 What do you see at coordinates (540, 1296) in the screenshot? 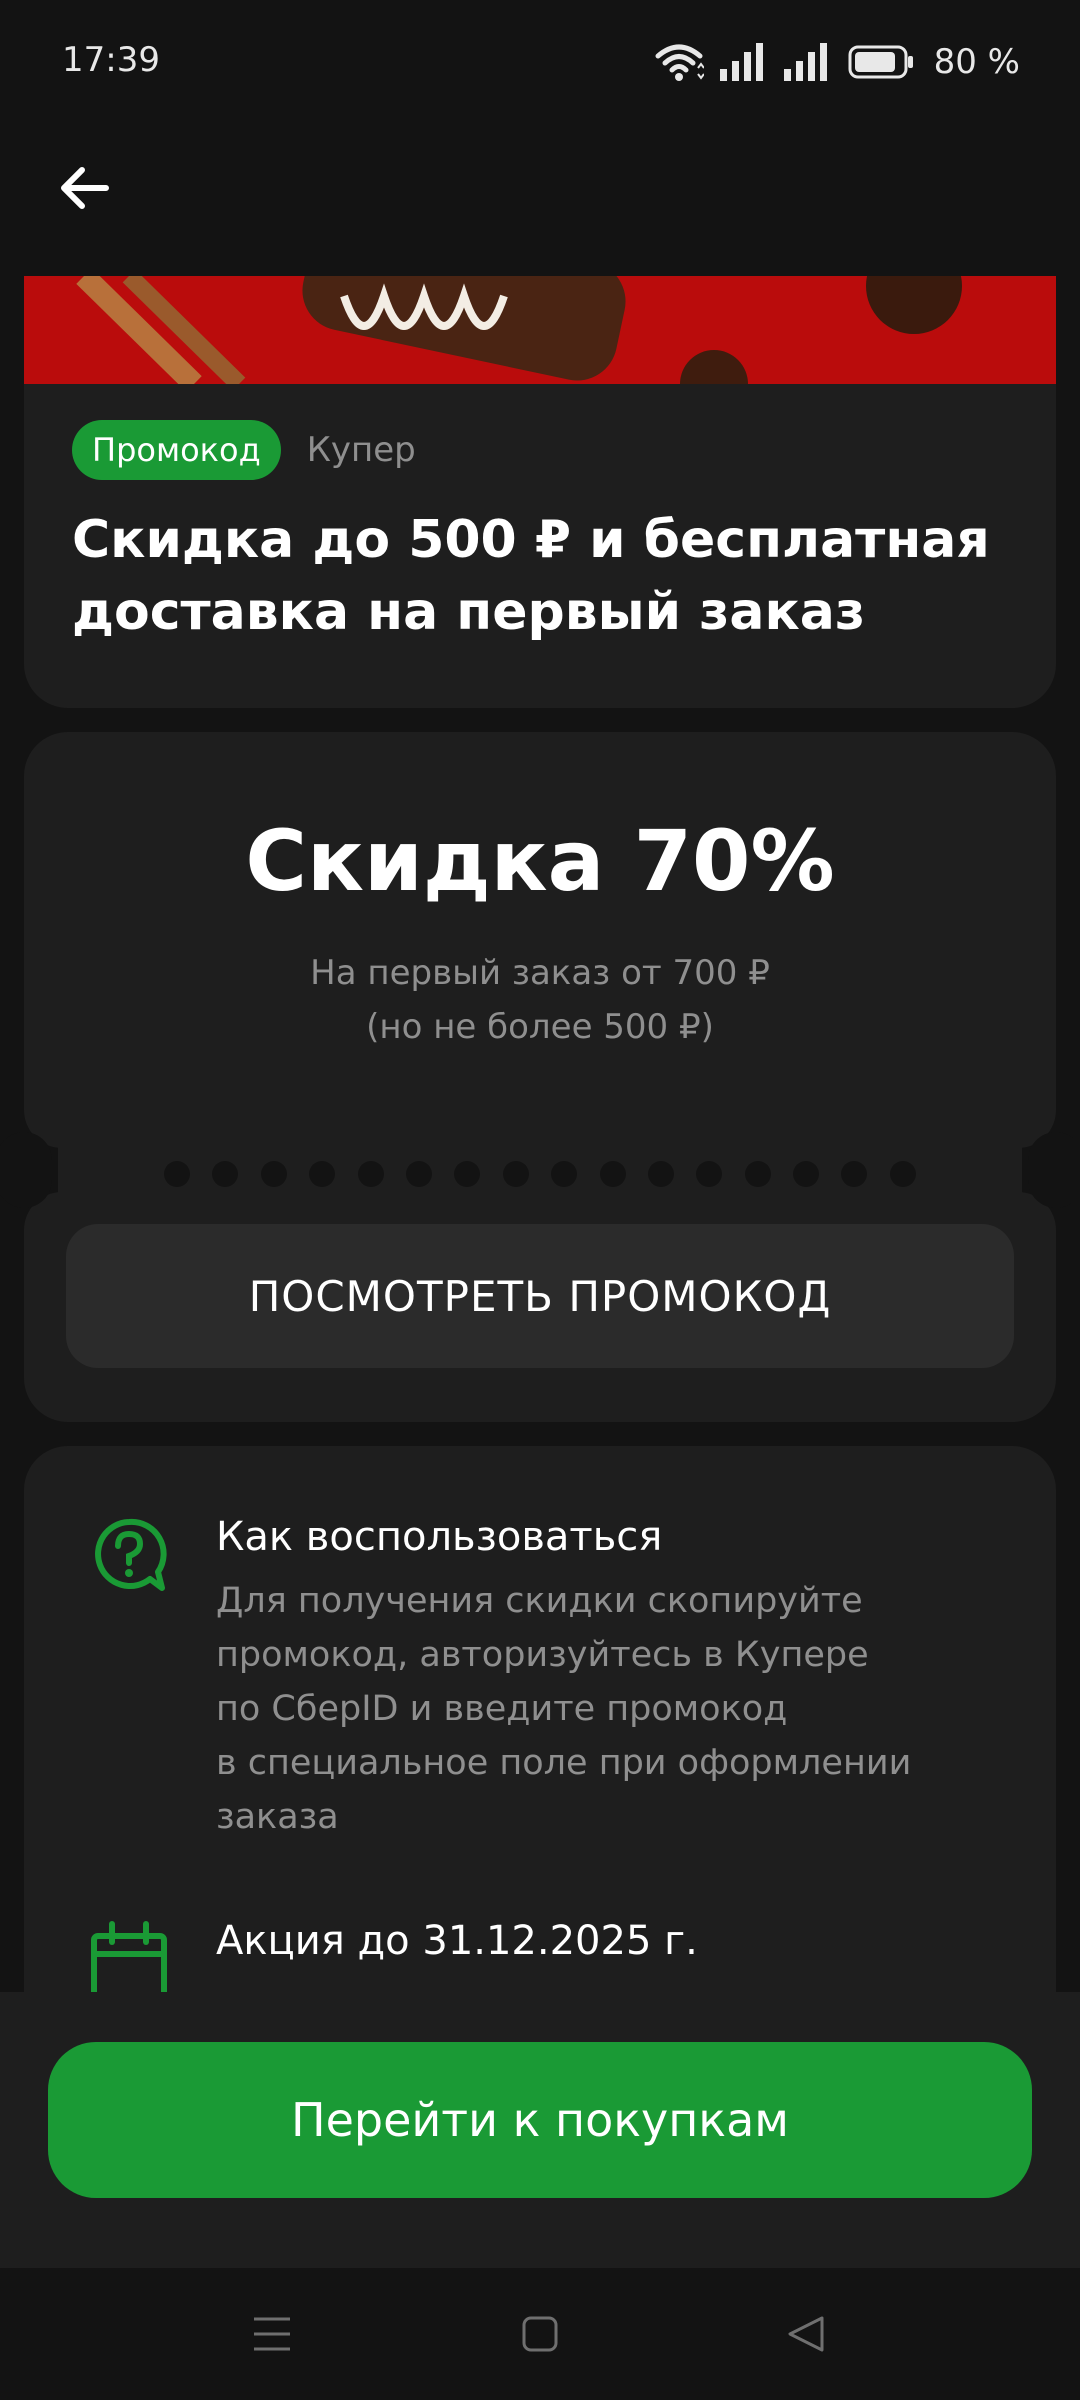
I see `show-promo-code-button: ПОСМОТРЕТЬ ПРОМОКОД` at bounding box center [540, 1296].